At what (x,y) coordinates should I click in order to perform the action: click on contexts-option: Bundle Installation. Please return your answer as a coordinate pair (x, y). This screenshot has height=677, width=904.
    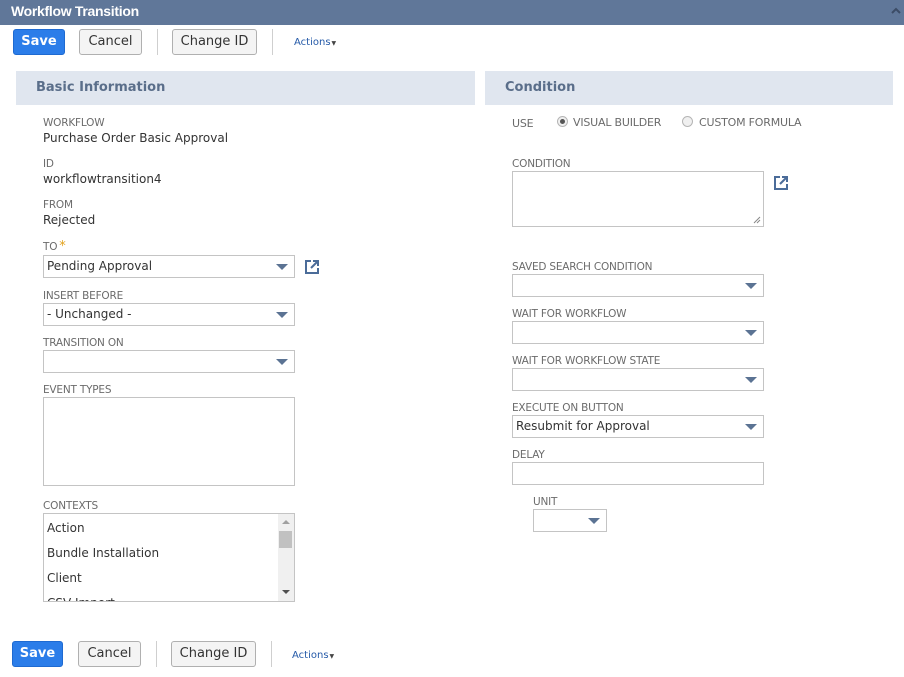
    Looking at the image, I should click on (103, 553).